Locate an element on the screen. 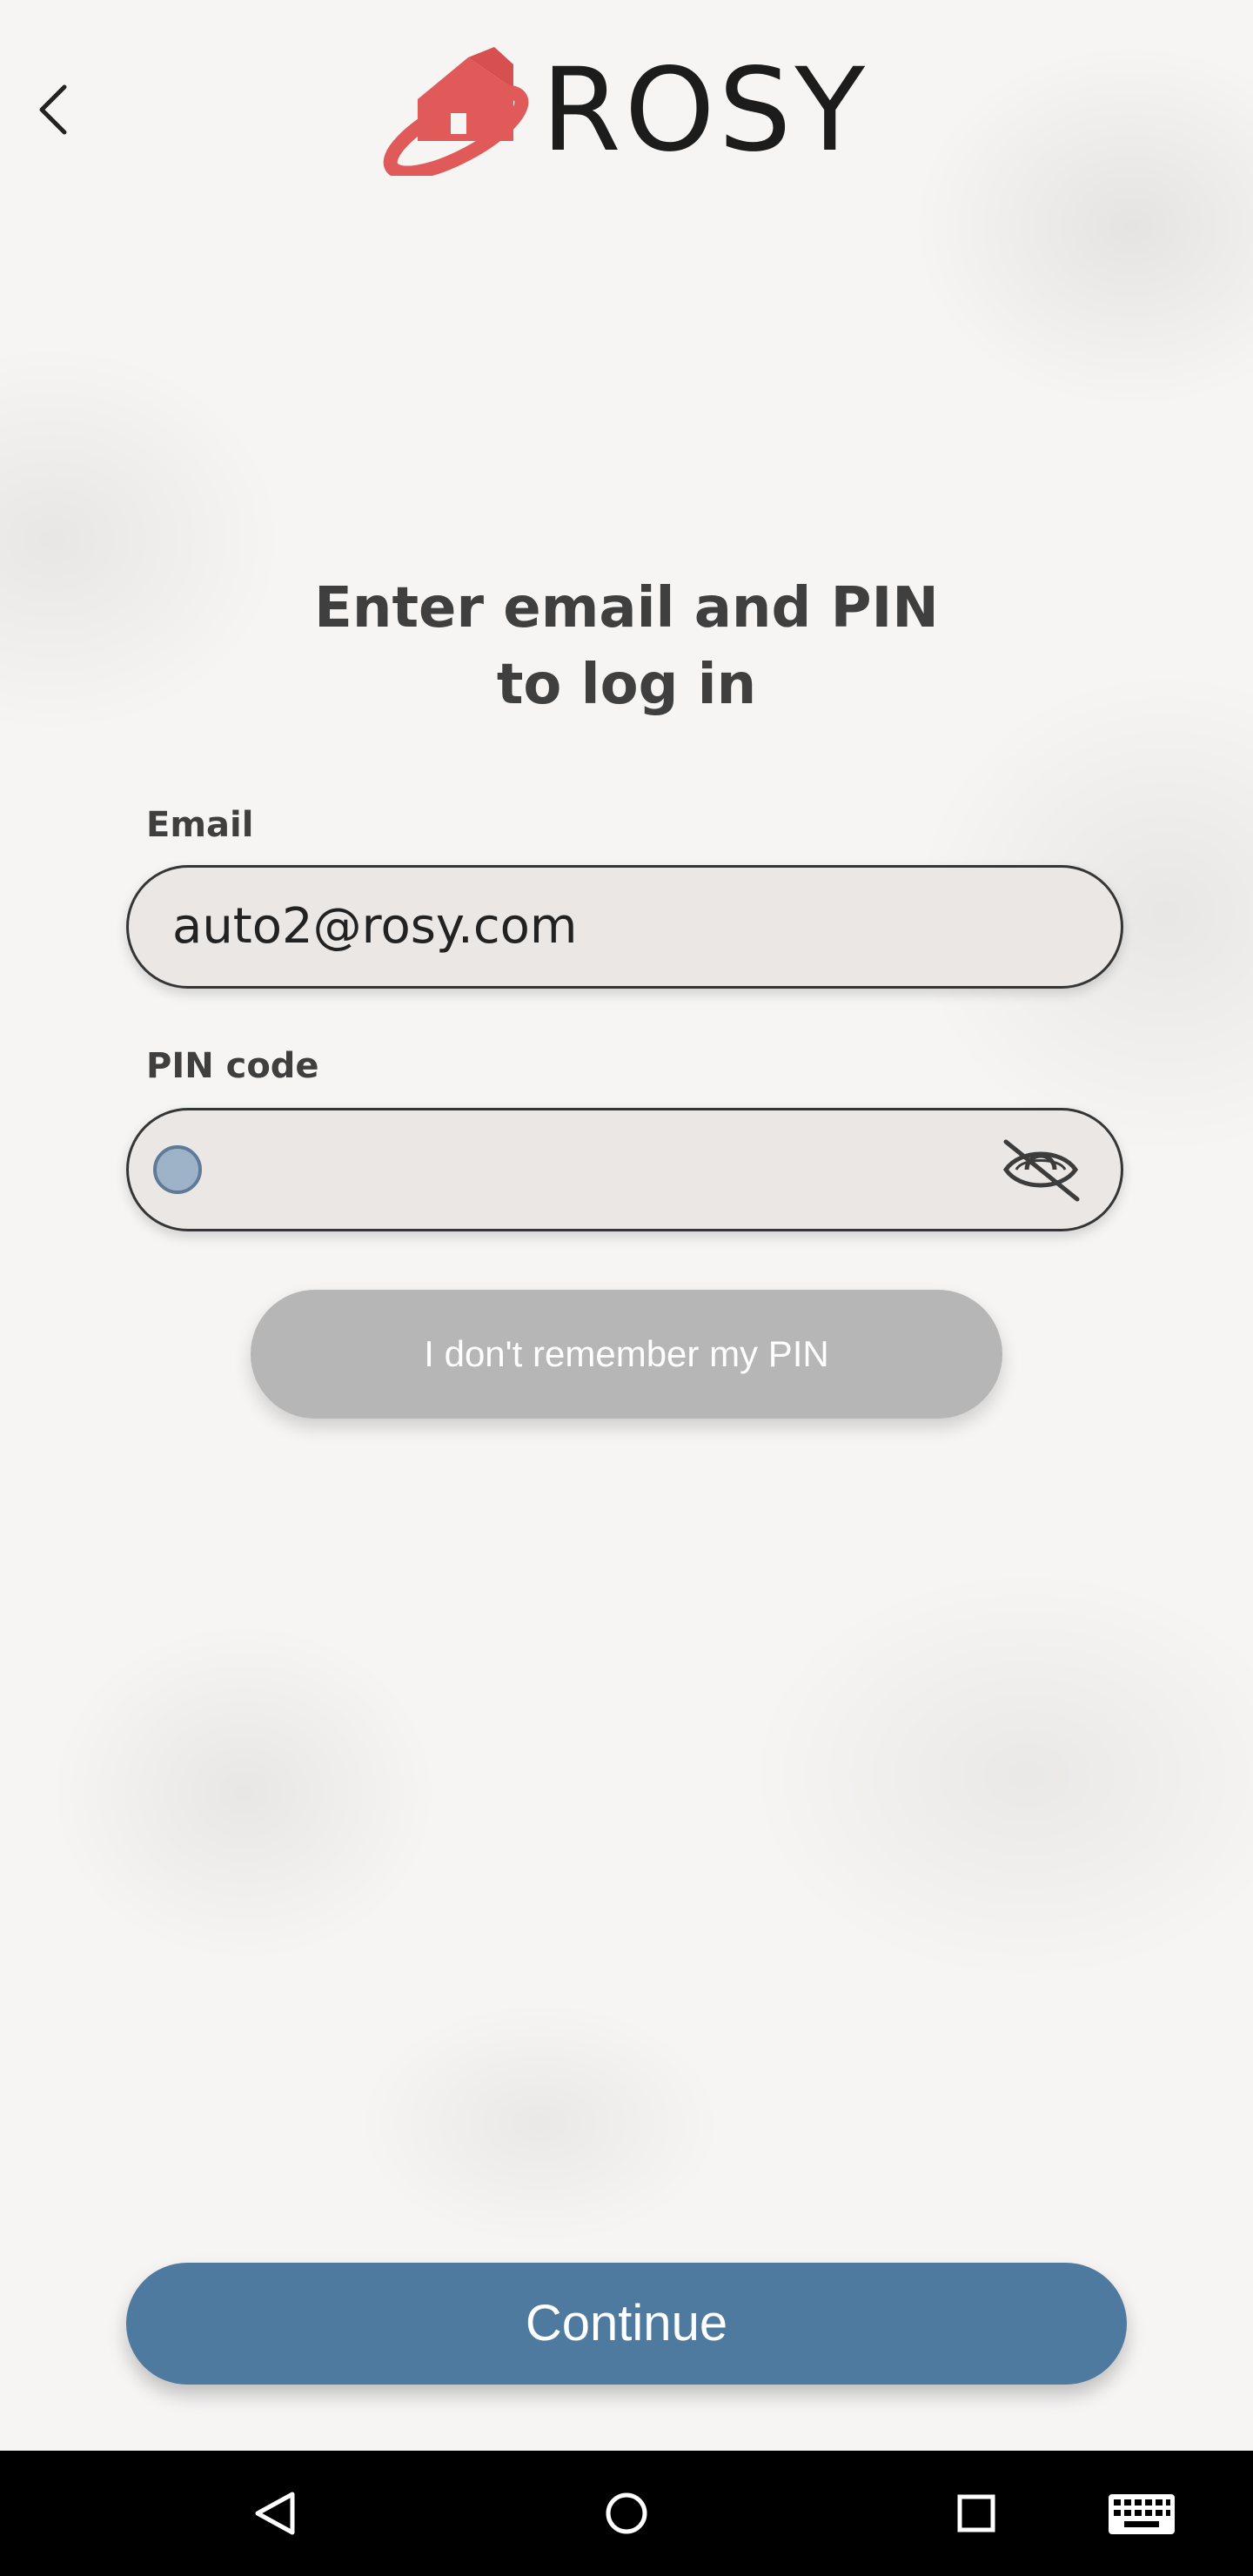  eye-off-icon is located at coordinates (1041, 1170).